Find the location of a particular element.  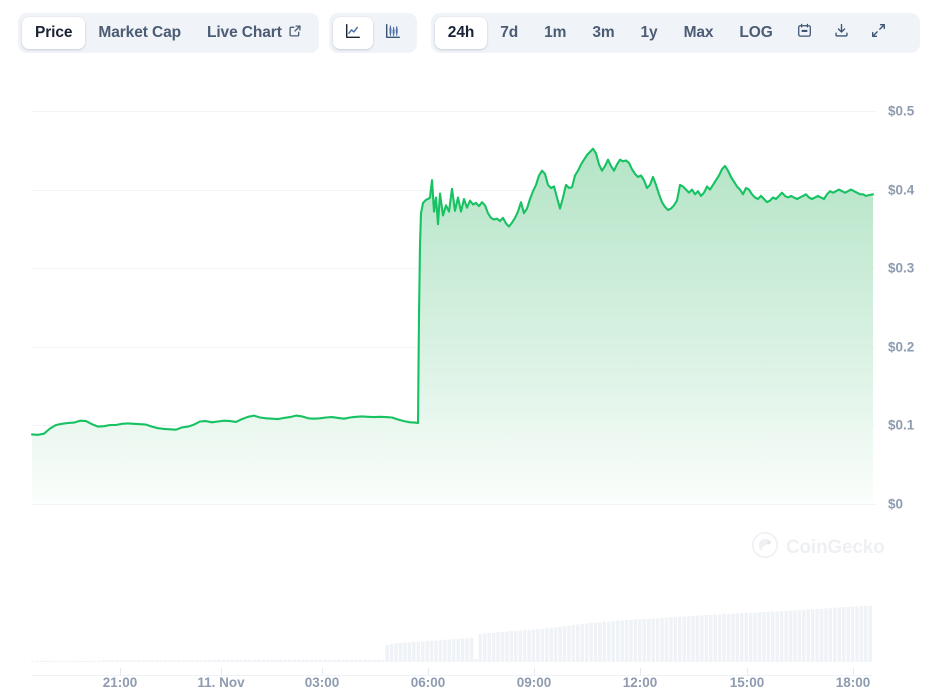

range-max: Max is located at coordinates (699, 33).